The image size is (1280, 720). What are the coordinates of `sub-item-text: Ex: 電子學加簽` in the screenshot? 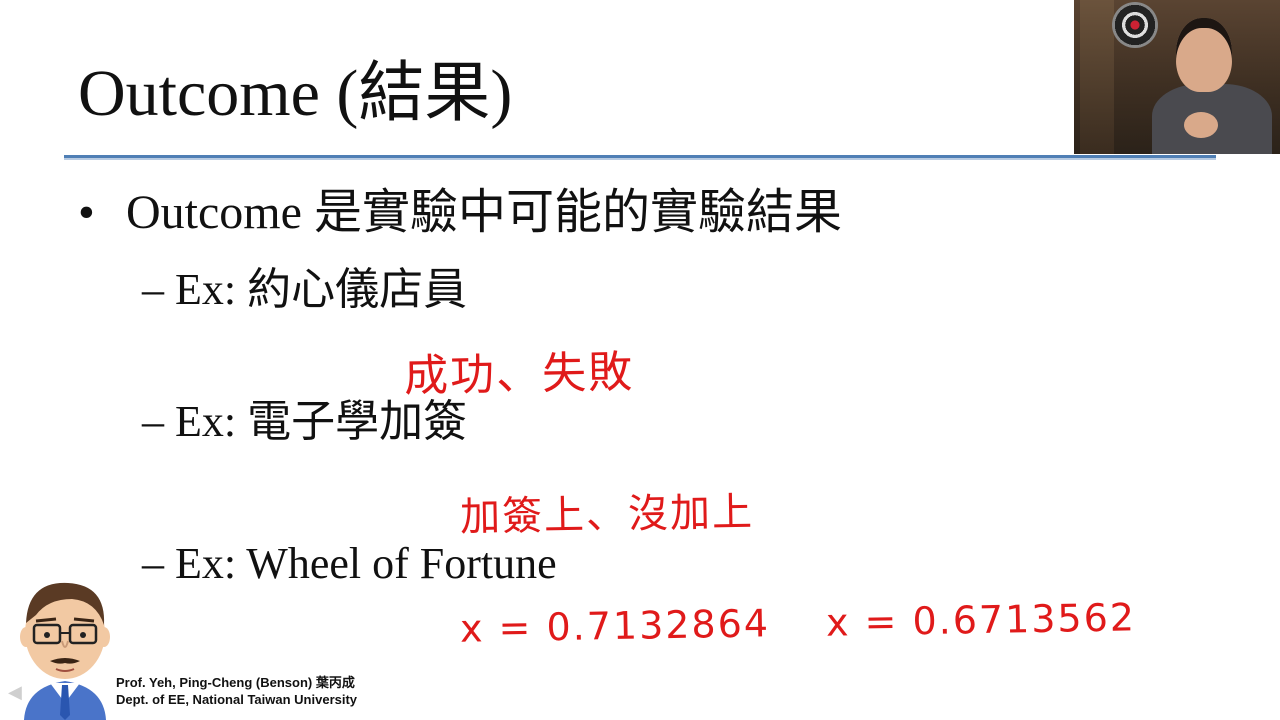 It's located at (321, 421).